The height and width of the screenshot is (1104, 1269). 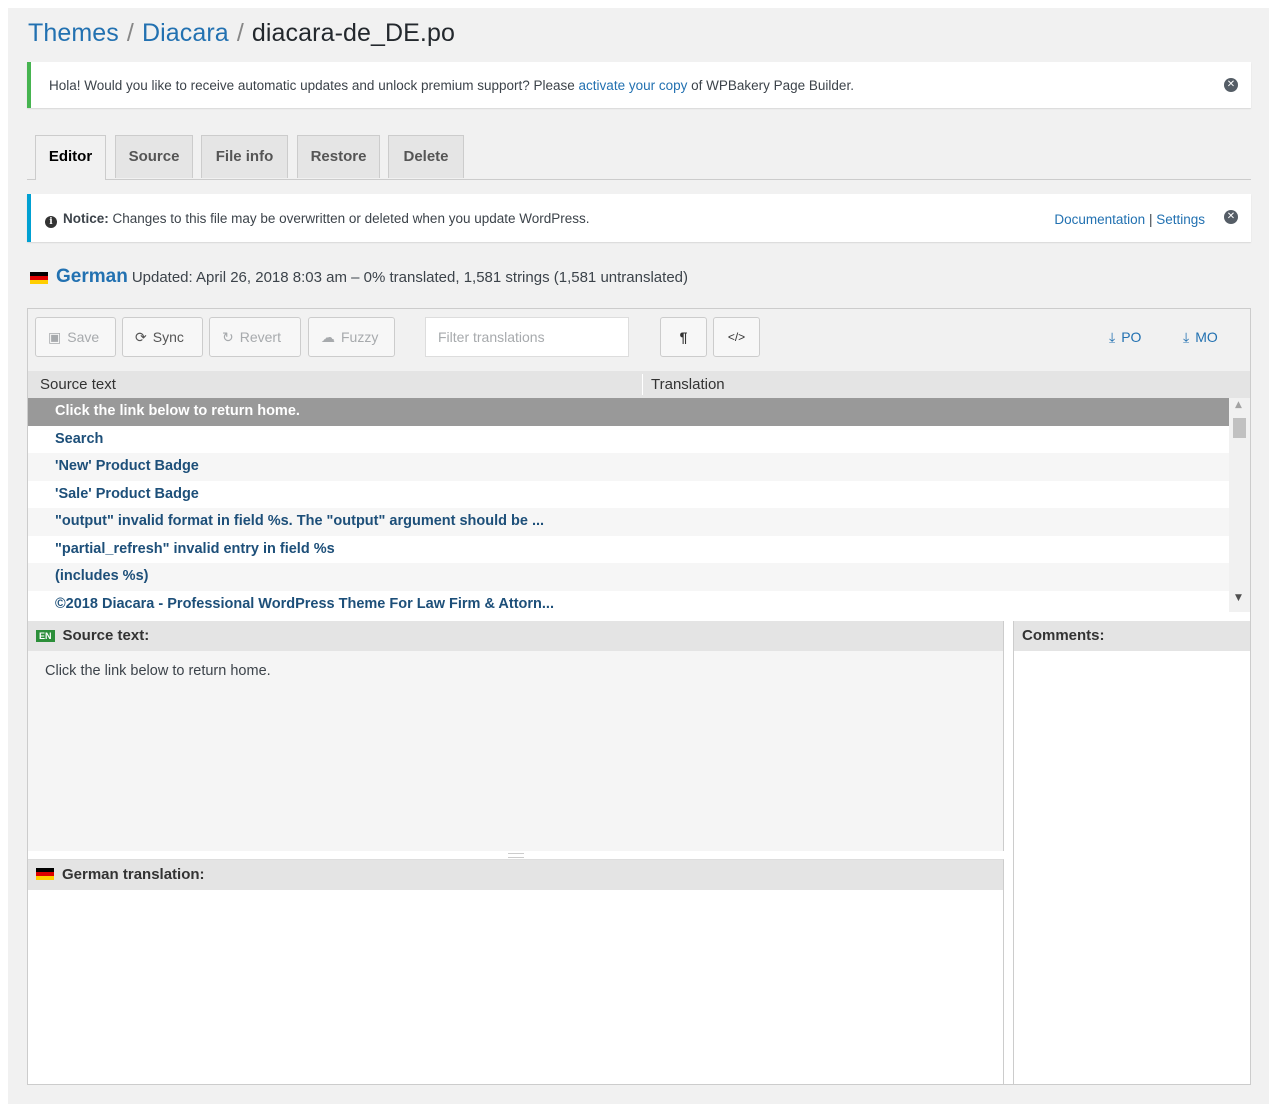 I want to click on floppy-disk-icon: ▣, so click(x=55, y=337).